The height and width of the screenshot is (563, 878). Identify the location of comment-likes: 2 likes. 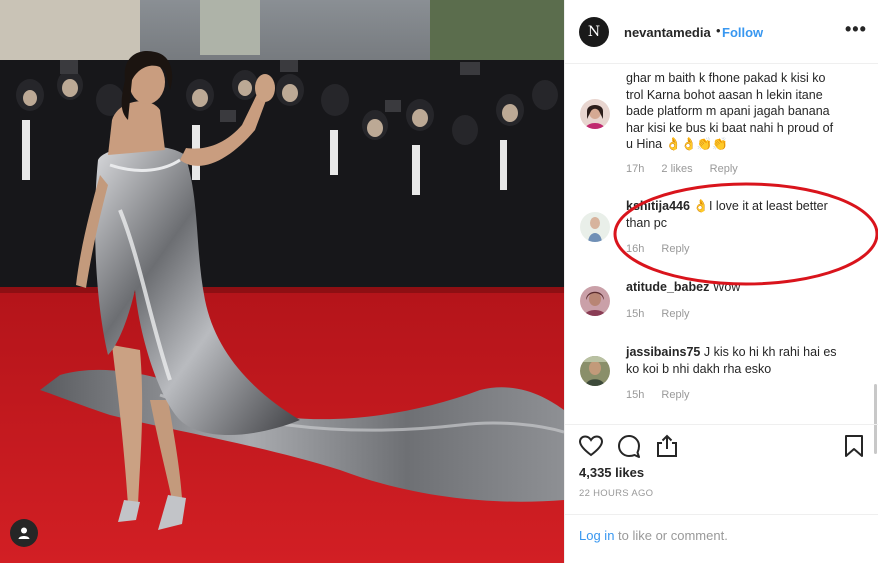
(676, 169).